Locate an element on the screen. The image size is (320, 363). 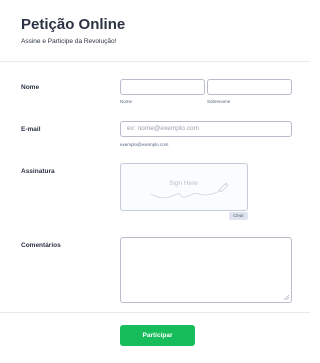
comments-textarea is located at coordinates (206, 270).